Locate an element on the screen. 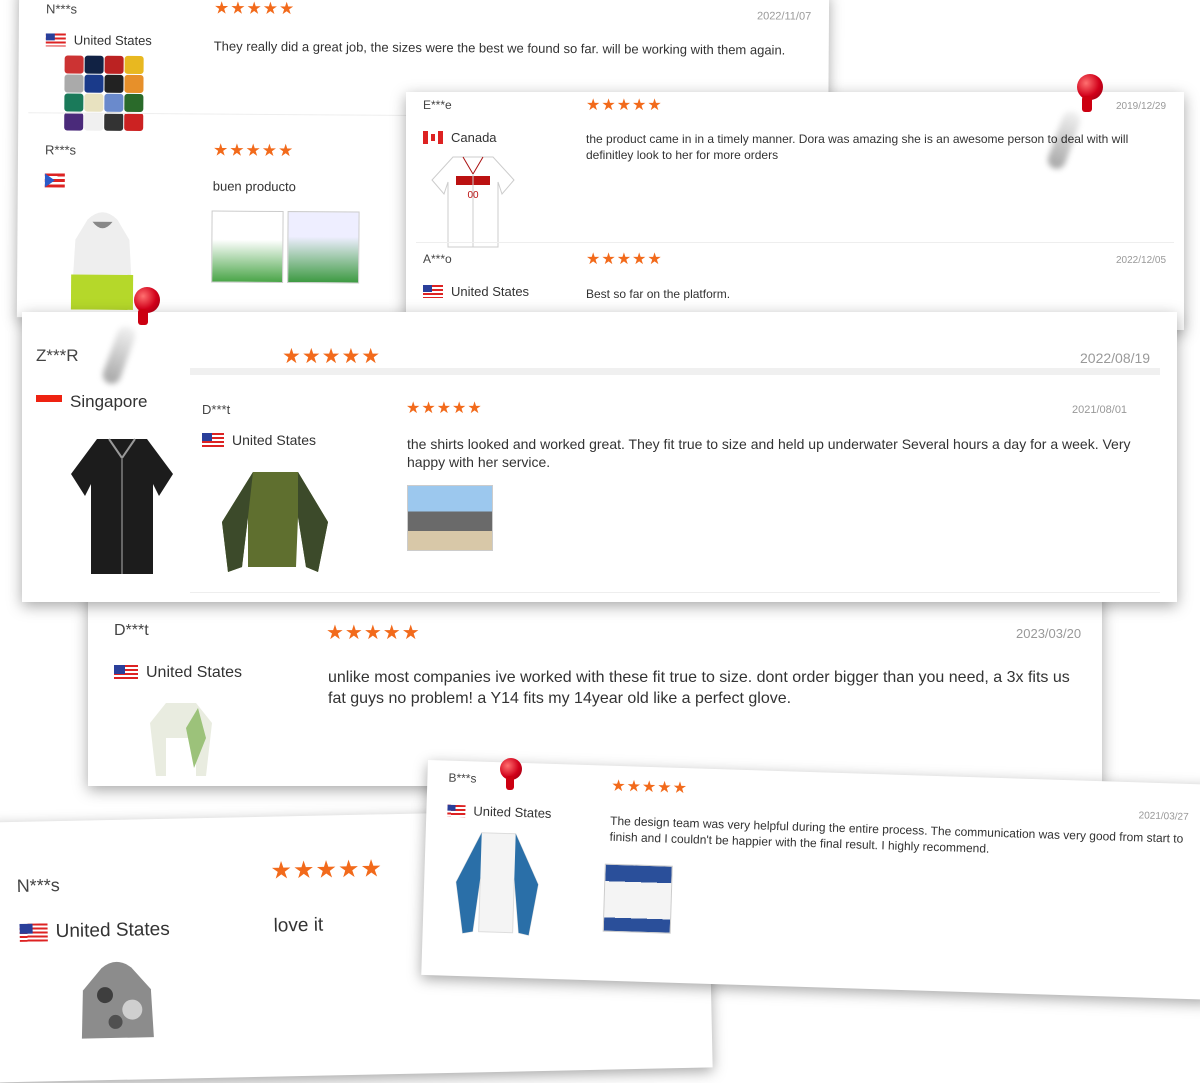  hoodie-image is located at coordinates (102, 260).